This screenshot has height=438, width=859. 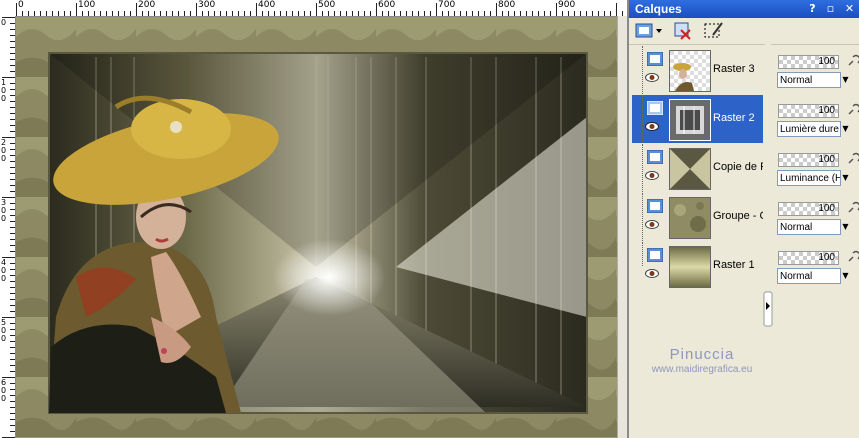 I want to click on layer-row: Raster 3, so click(x=697, y=70).